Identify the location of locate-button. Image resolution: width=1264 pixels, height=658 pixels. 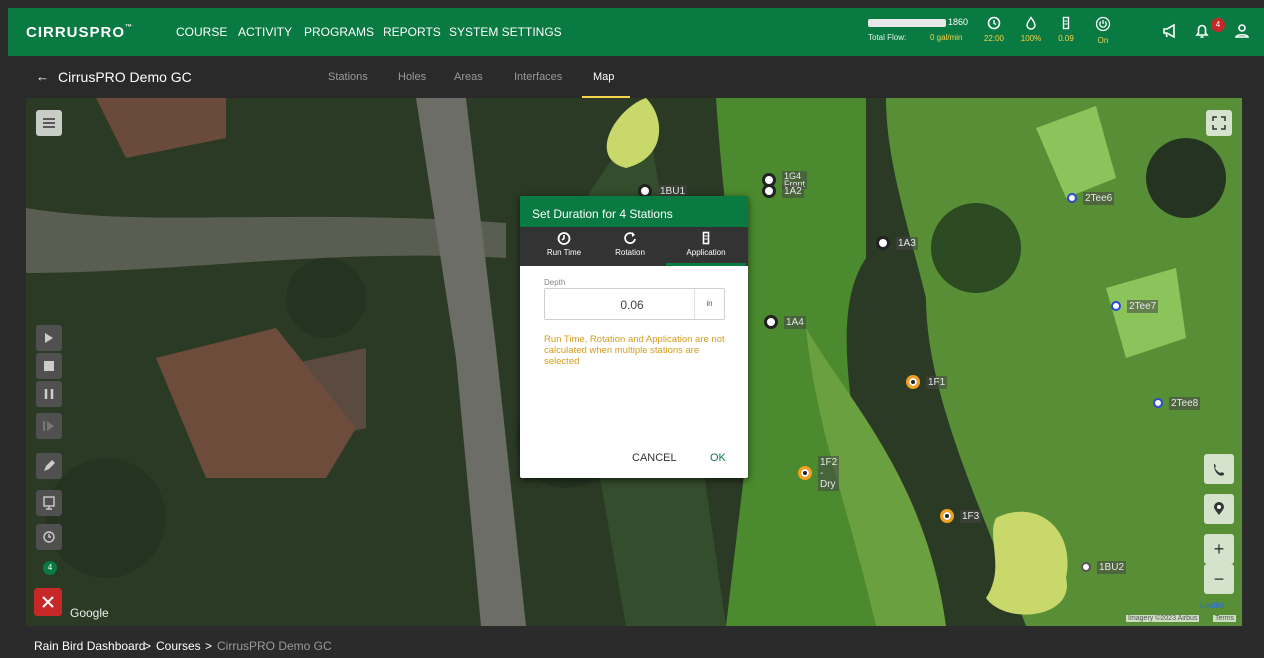
(1219, 509).